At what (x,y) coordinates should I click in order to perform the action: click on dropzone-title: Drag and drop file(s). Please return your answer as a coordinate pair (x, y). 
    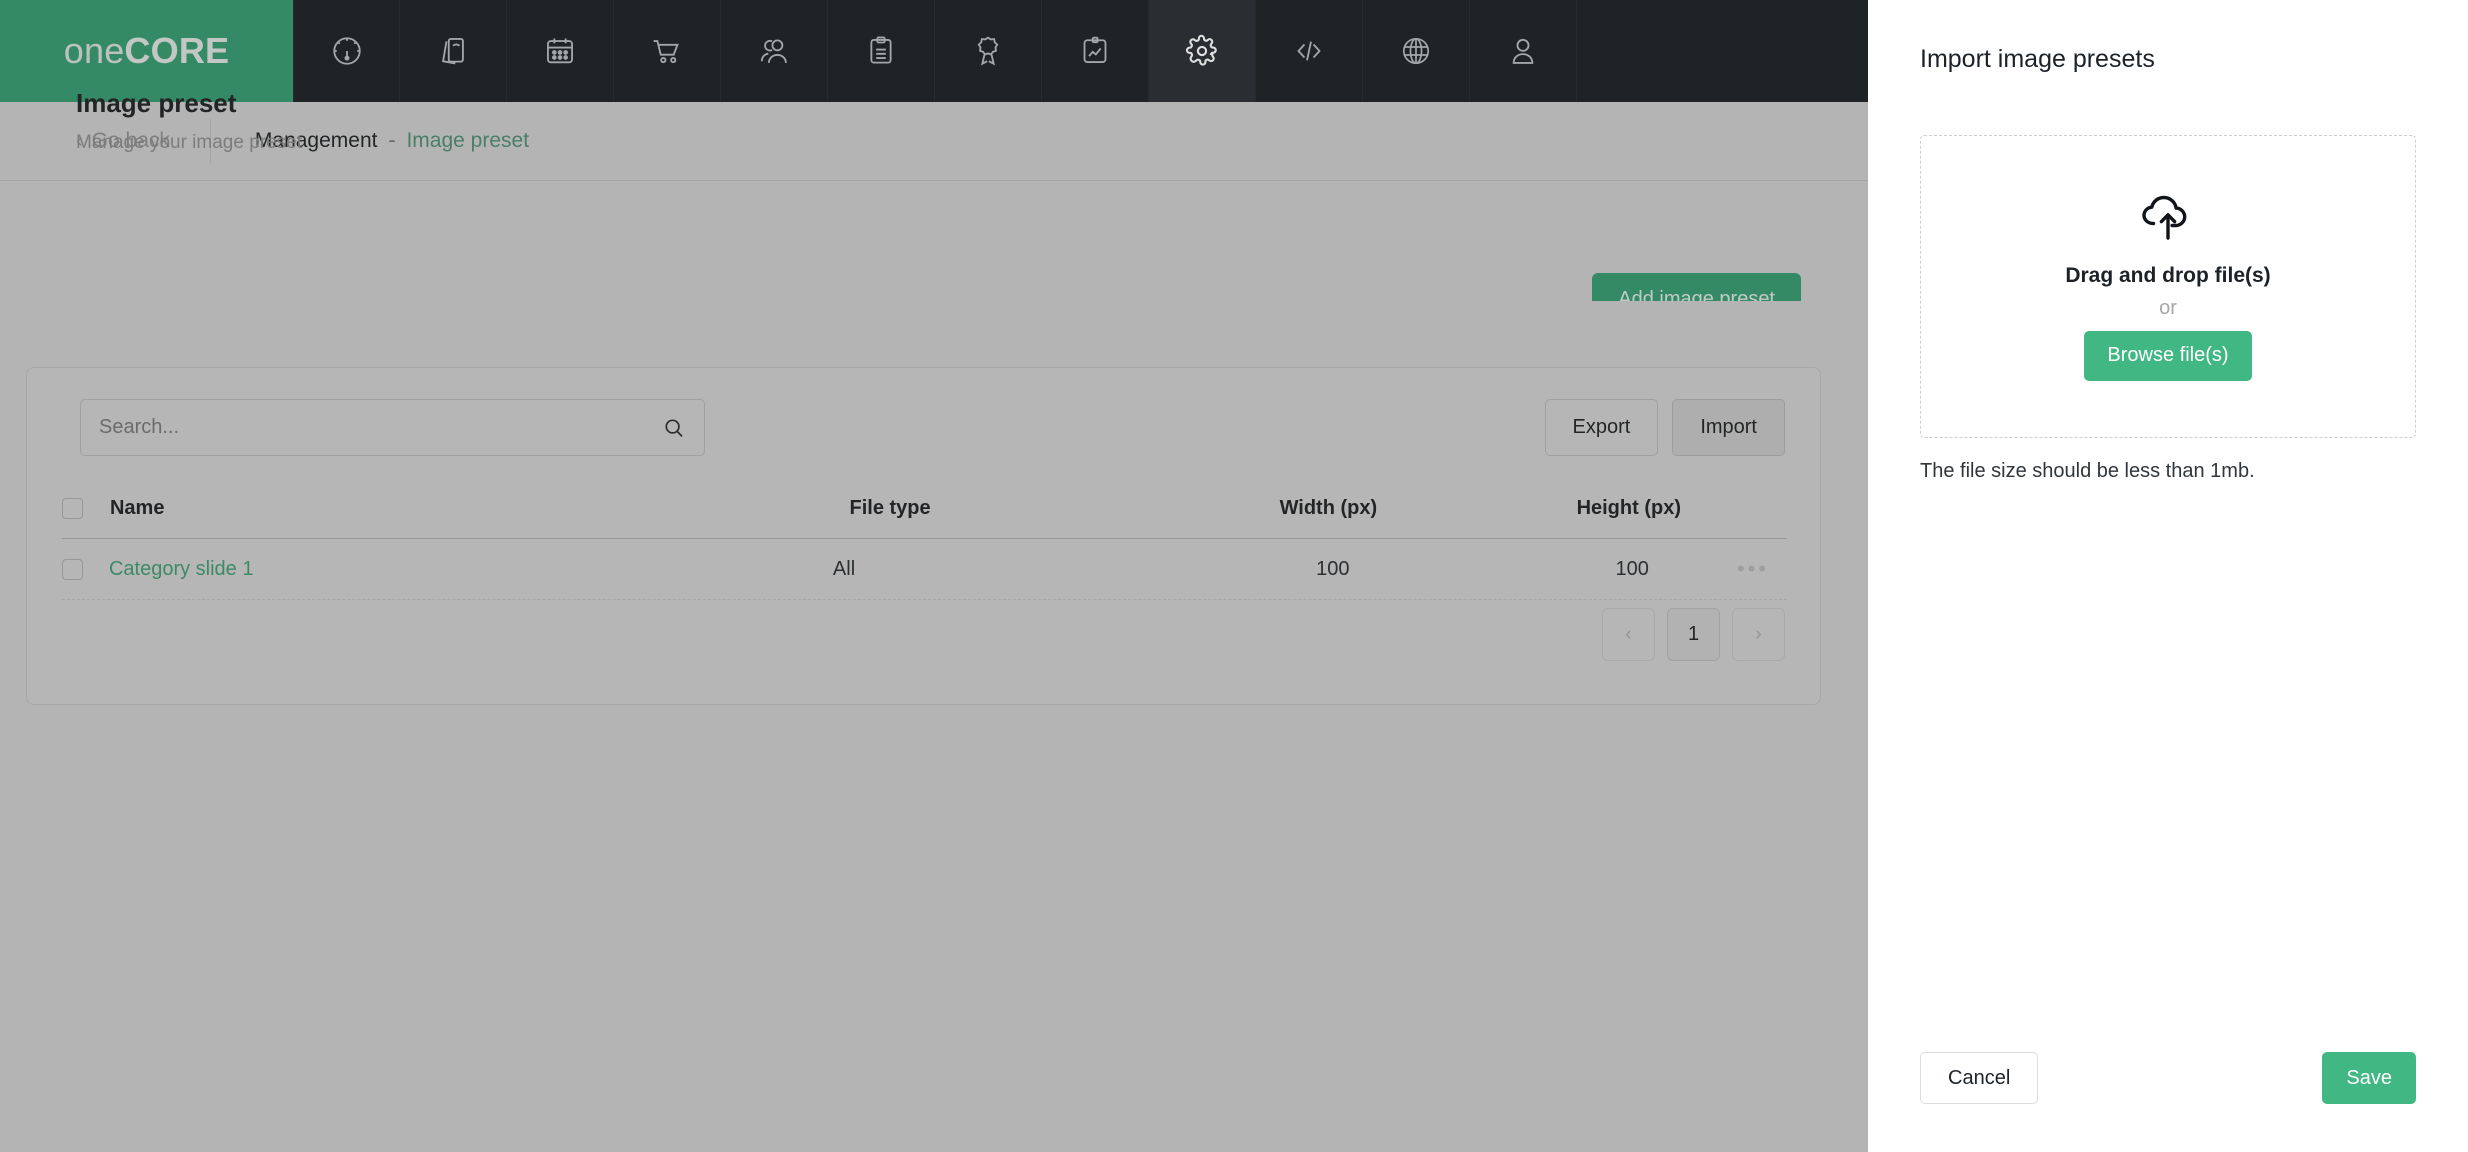
    Looking at the image, I should click on (2168, 275).